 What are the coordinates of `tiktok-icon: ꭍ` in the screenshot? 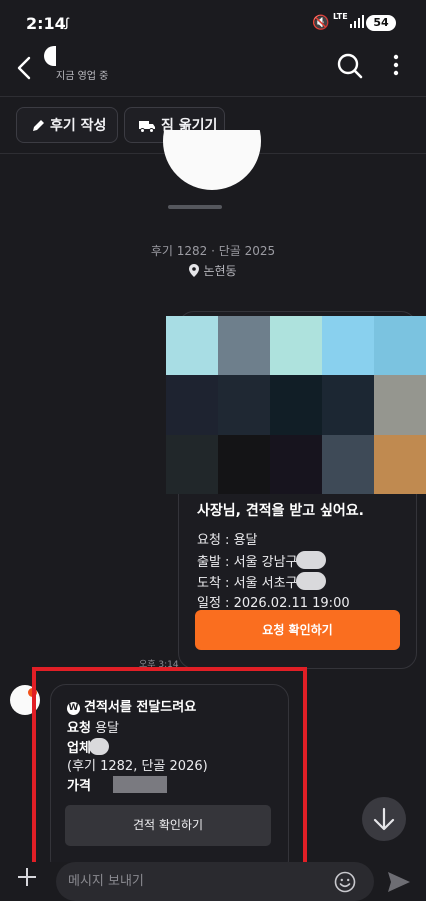 It's located at (67, 24).